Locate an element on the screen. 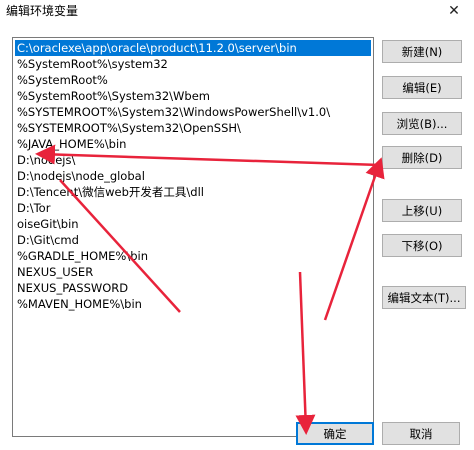 This screenshot has height=450, width=474. list-item: %SystemRoot% is located at coordinates (63, 80).